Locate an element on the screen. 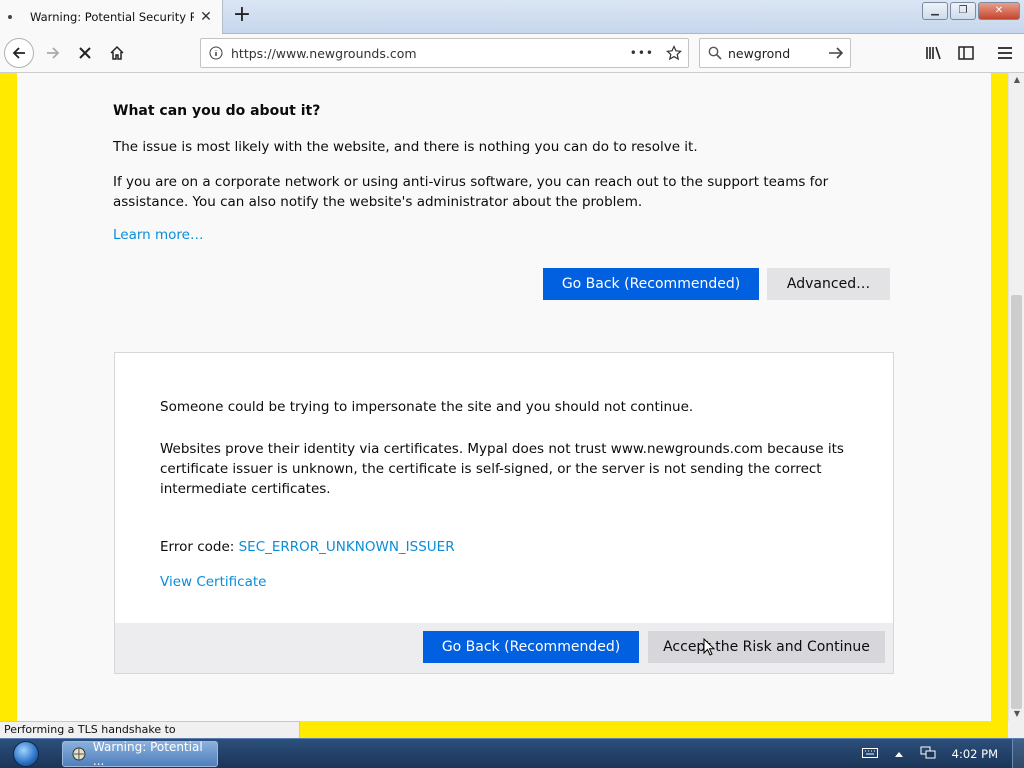 This screenshot has width=1024, height=768. error-code-link: SEC_ERROR_UNKNOWN_ISSUER is located at coordinates (347, 547).